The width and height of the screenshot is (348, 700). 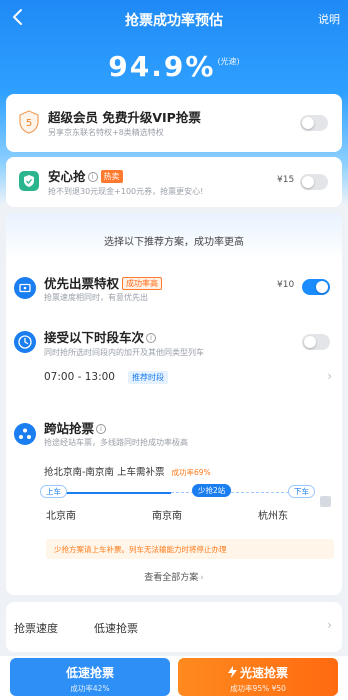 I want to click on priority-title: 优先出票特权 成功率高, so click(x=103, y=282).